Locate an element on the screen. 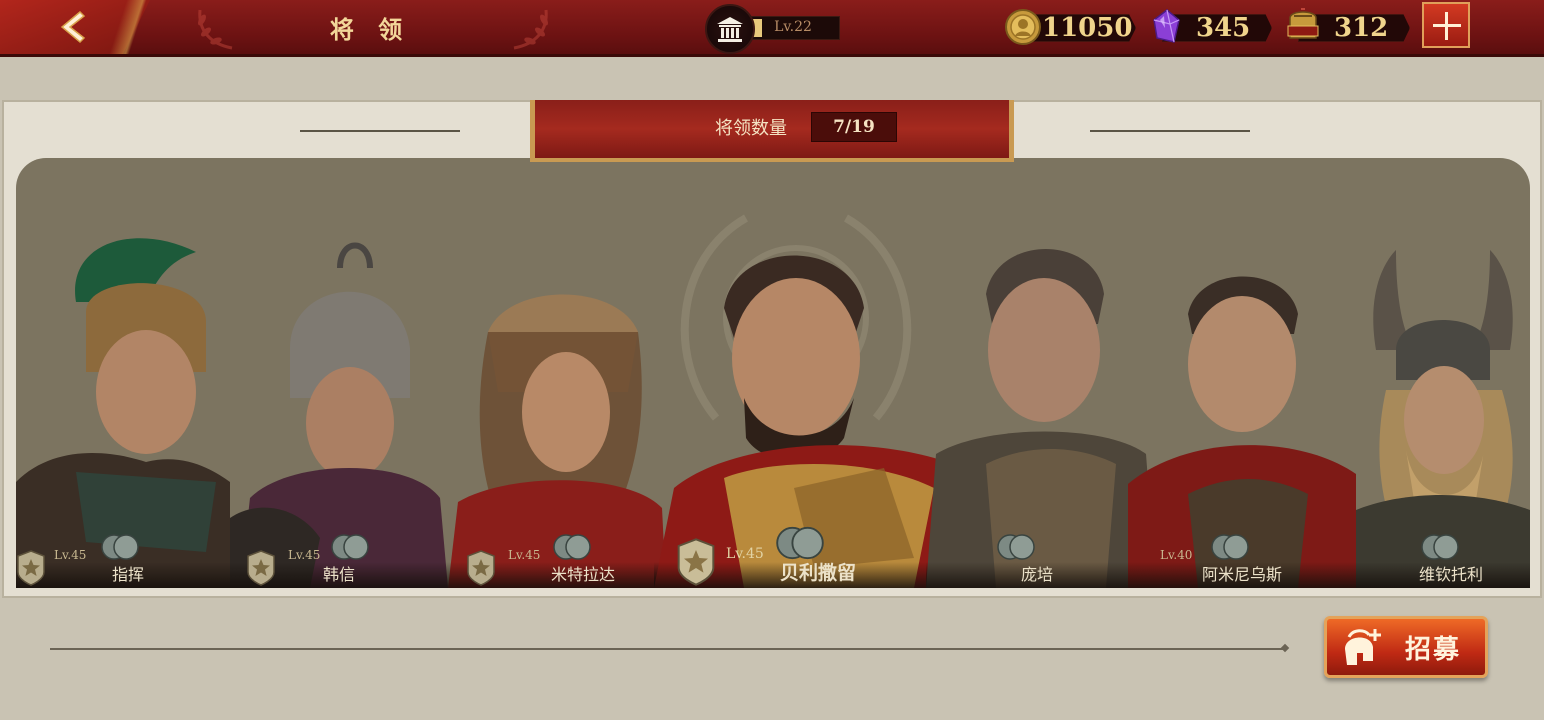 The image size is (1544, 720). spqr-resource: 312 is located at coordinates (1347, 27).